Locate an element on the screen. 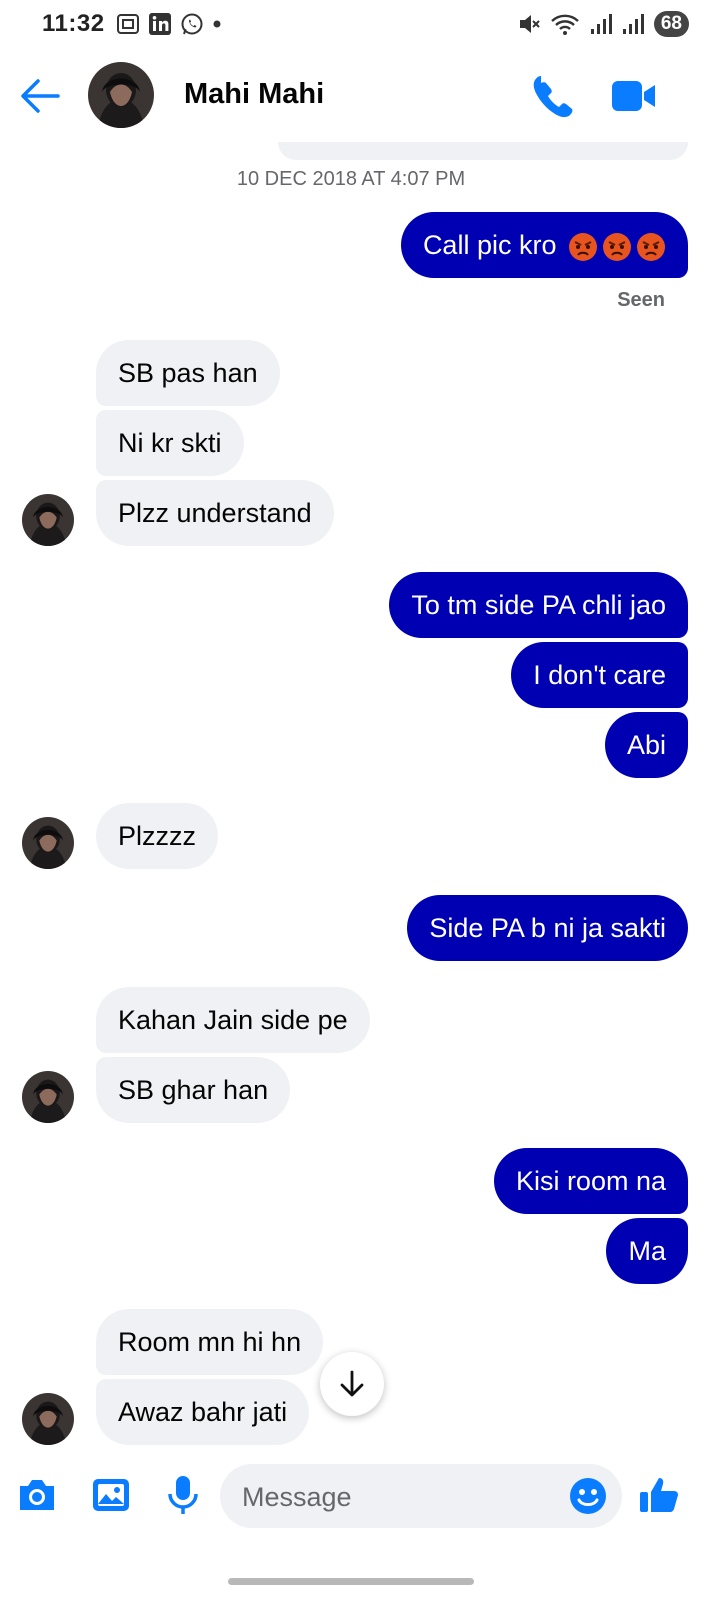 This screenshot has height=1600, width=717. message-bubble-incoming: Awaz bahr jati is located at coordinates (203, 1412).